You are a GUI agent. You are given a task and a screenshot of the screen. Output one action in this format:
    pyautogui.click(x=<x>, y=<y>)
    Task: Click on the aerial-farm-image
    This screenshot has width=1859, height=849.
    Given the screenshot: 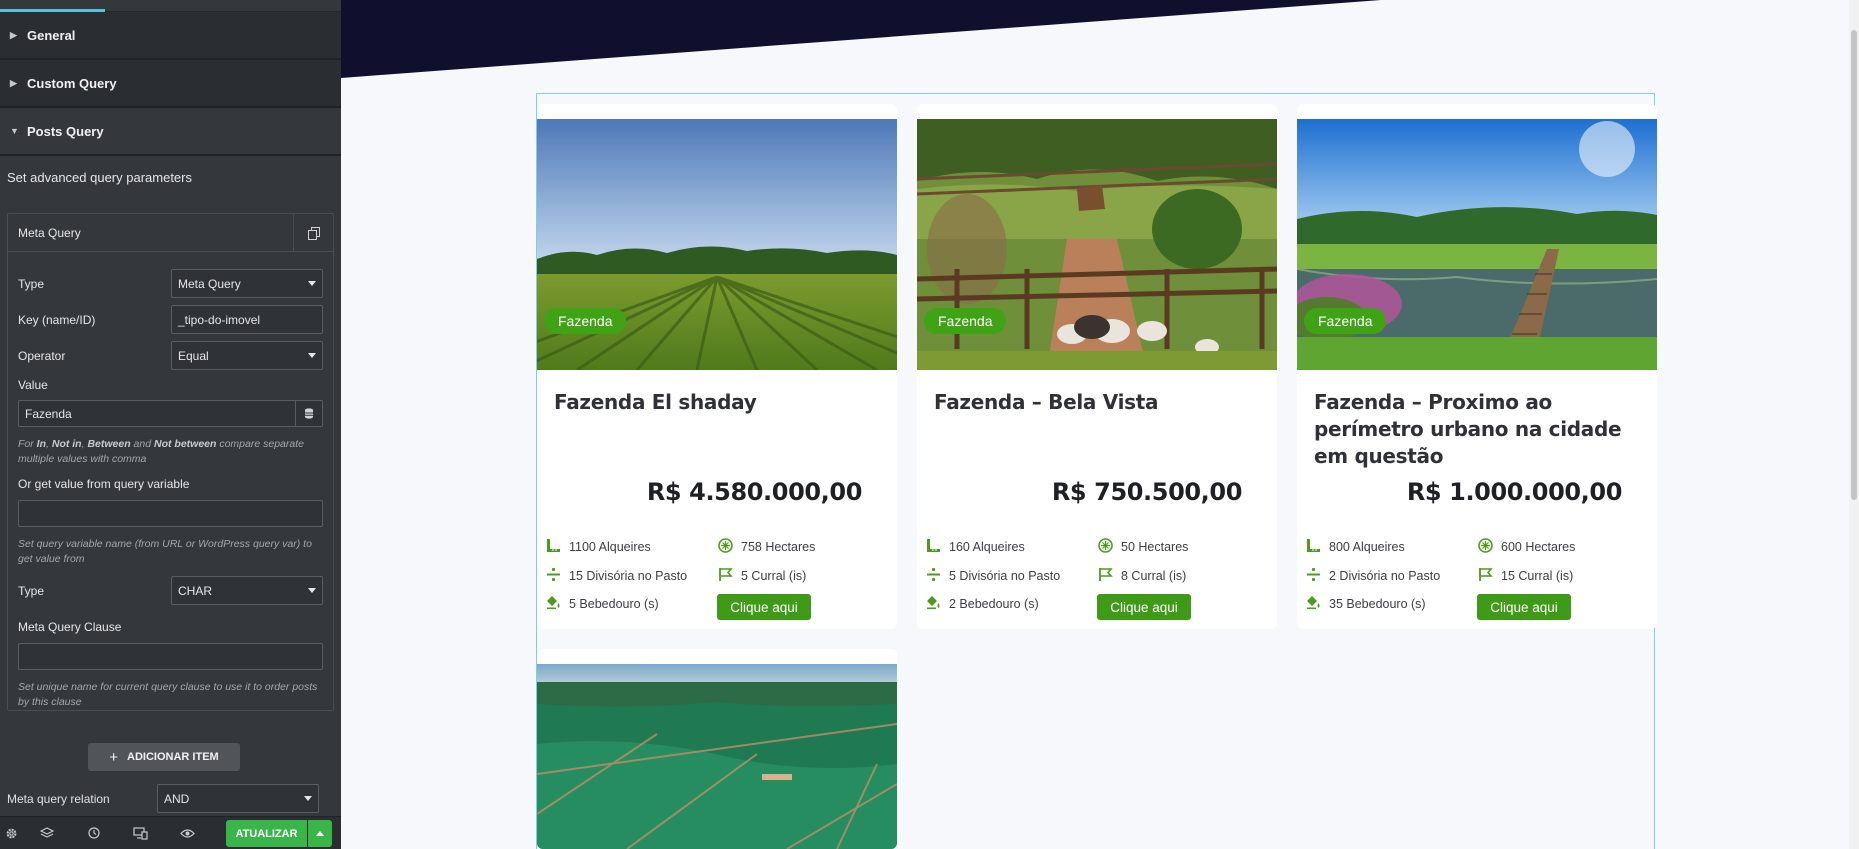 What is the action you would take?
    pyautogui.click(x=717, y=756)
    